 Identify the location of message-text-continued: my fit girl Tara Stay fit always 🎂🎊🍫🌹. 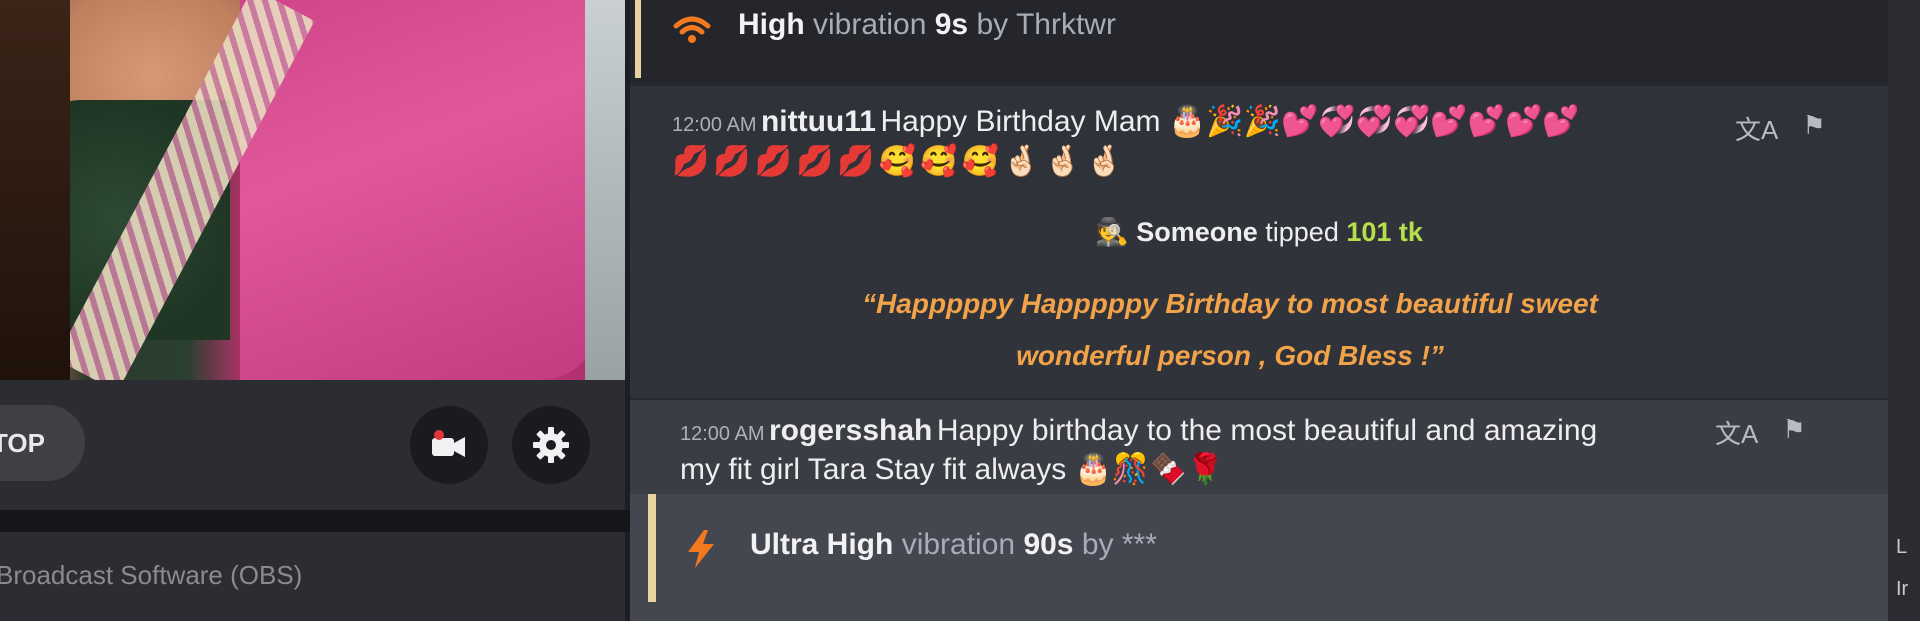
(952, 469).